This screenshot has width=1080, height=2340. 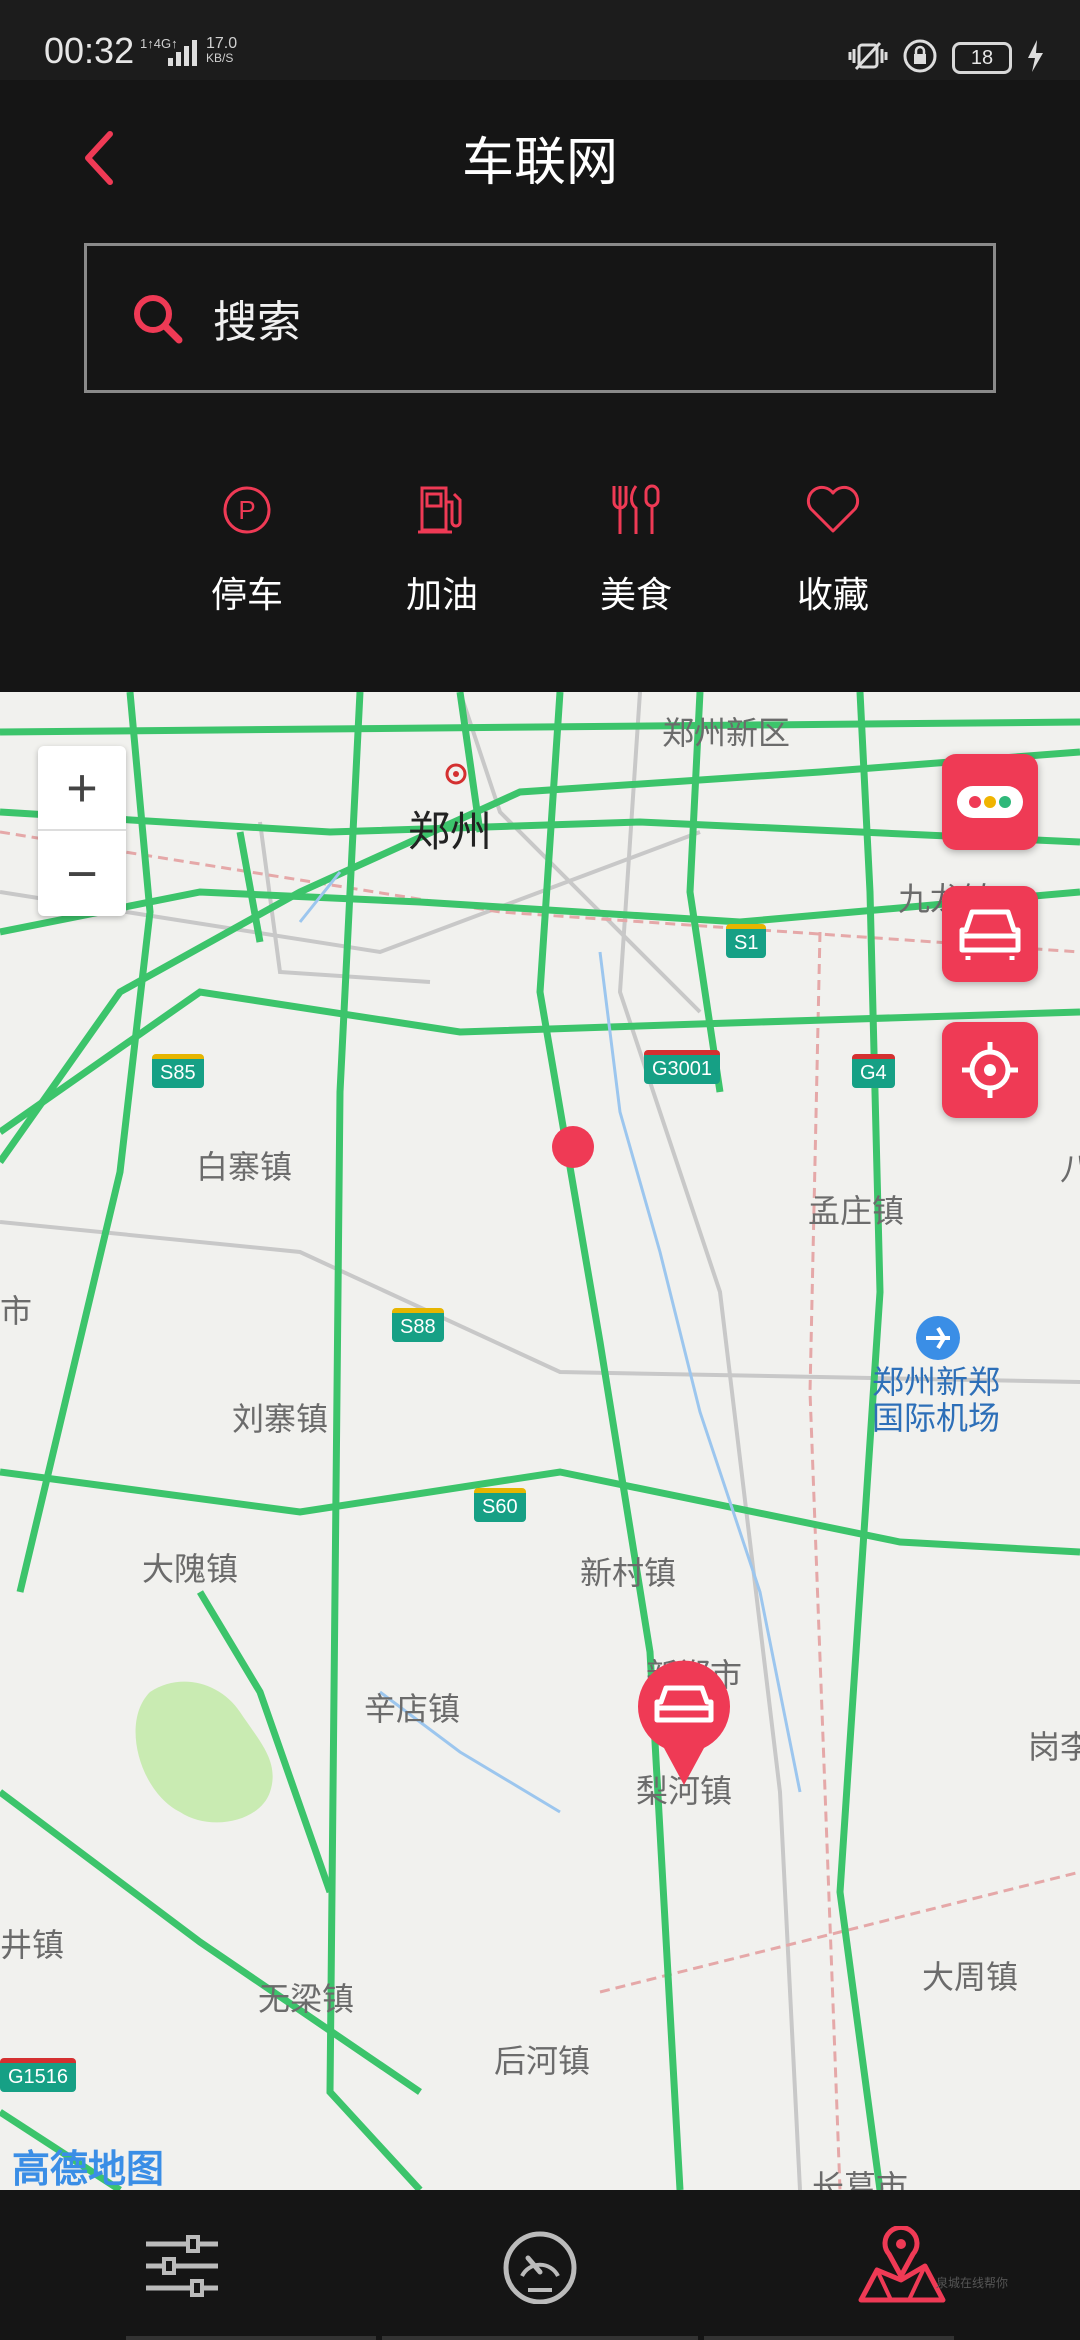 What do you see at coordinates (540, 545) in the screenshot?
I see `category-row: P 停车 加油 美食 收藏` at bounding box center [540, 545].